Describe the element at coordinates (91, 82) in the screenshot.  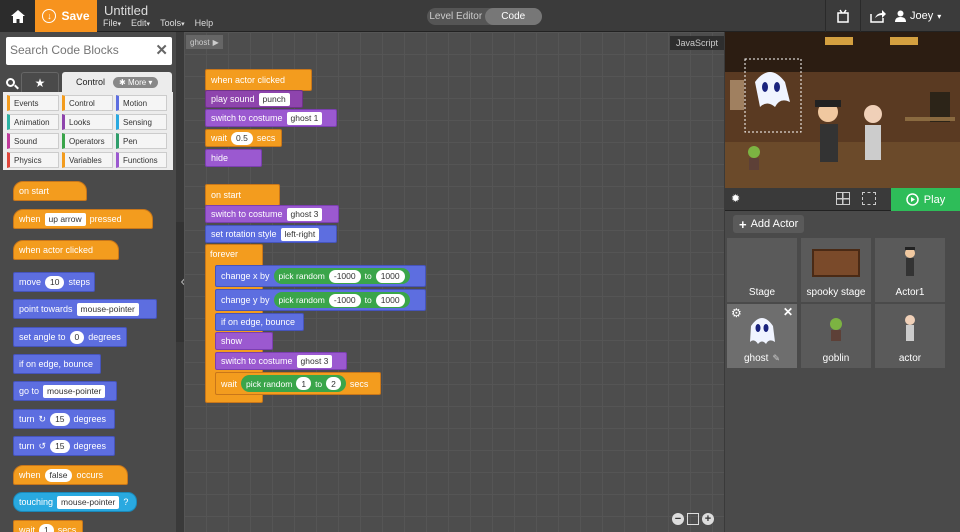
I see `tab-control-label: Control` at that location.